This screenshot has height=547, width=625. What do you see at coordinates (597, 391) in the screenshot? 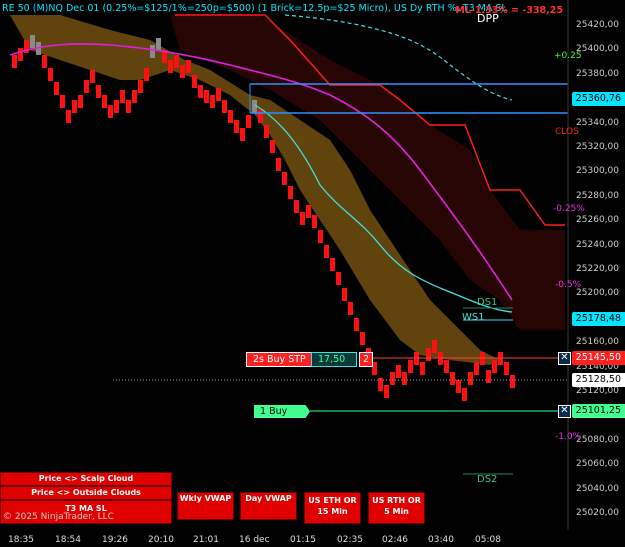
I see `y-tick-label: 25120,00` at bounding box center [597, 391].